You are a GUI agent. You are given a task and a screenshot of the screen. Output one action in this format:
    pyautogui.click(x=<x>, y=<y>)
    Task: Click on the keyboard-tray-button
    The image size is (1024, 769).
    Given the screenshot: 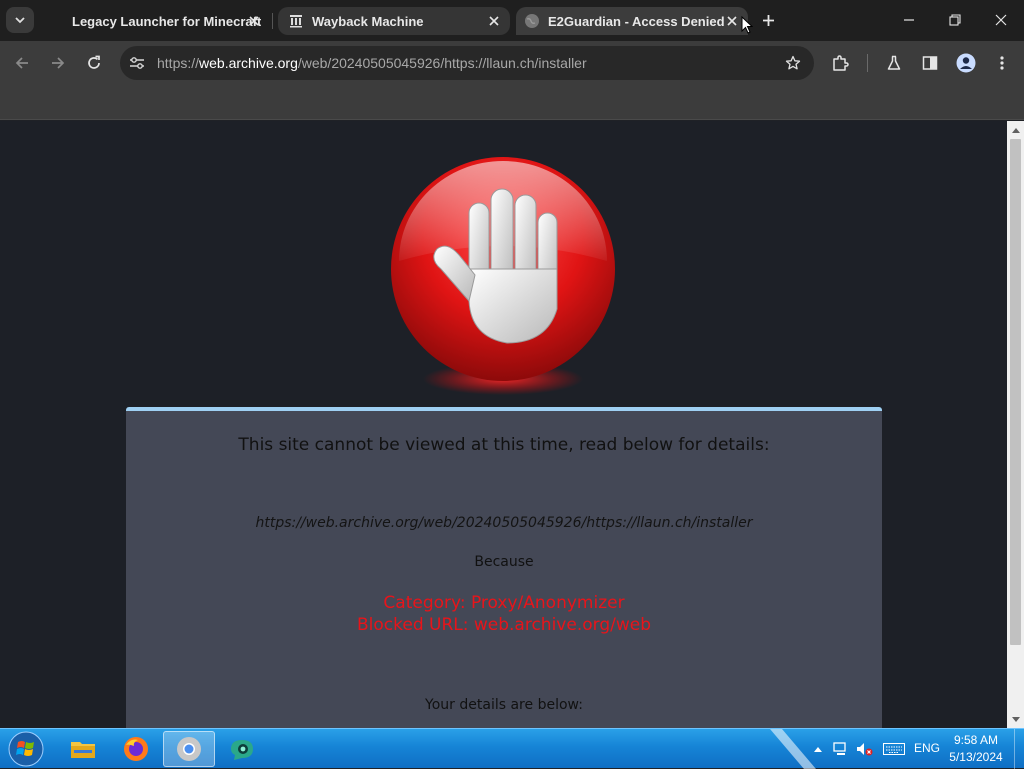 What is the action you would take?
    pyautogui.click(x=894, y=749)
    